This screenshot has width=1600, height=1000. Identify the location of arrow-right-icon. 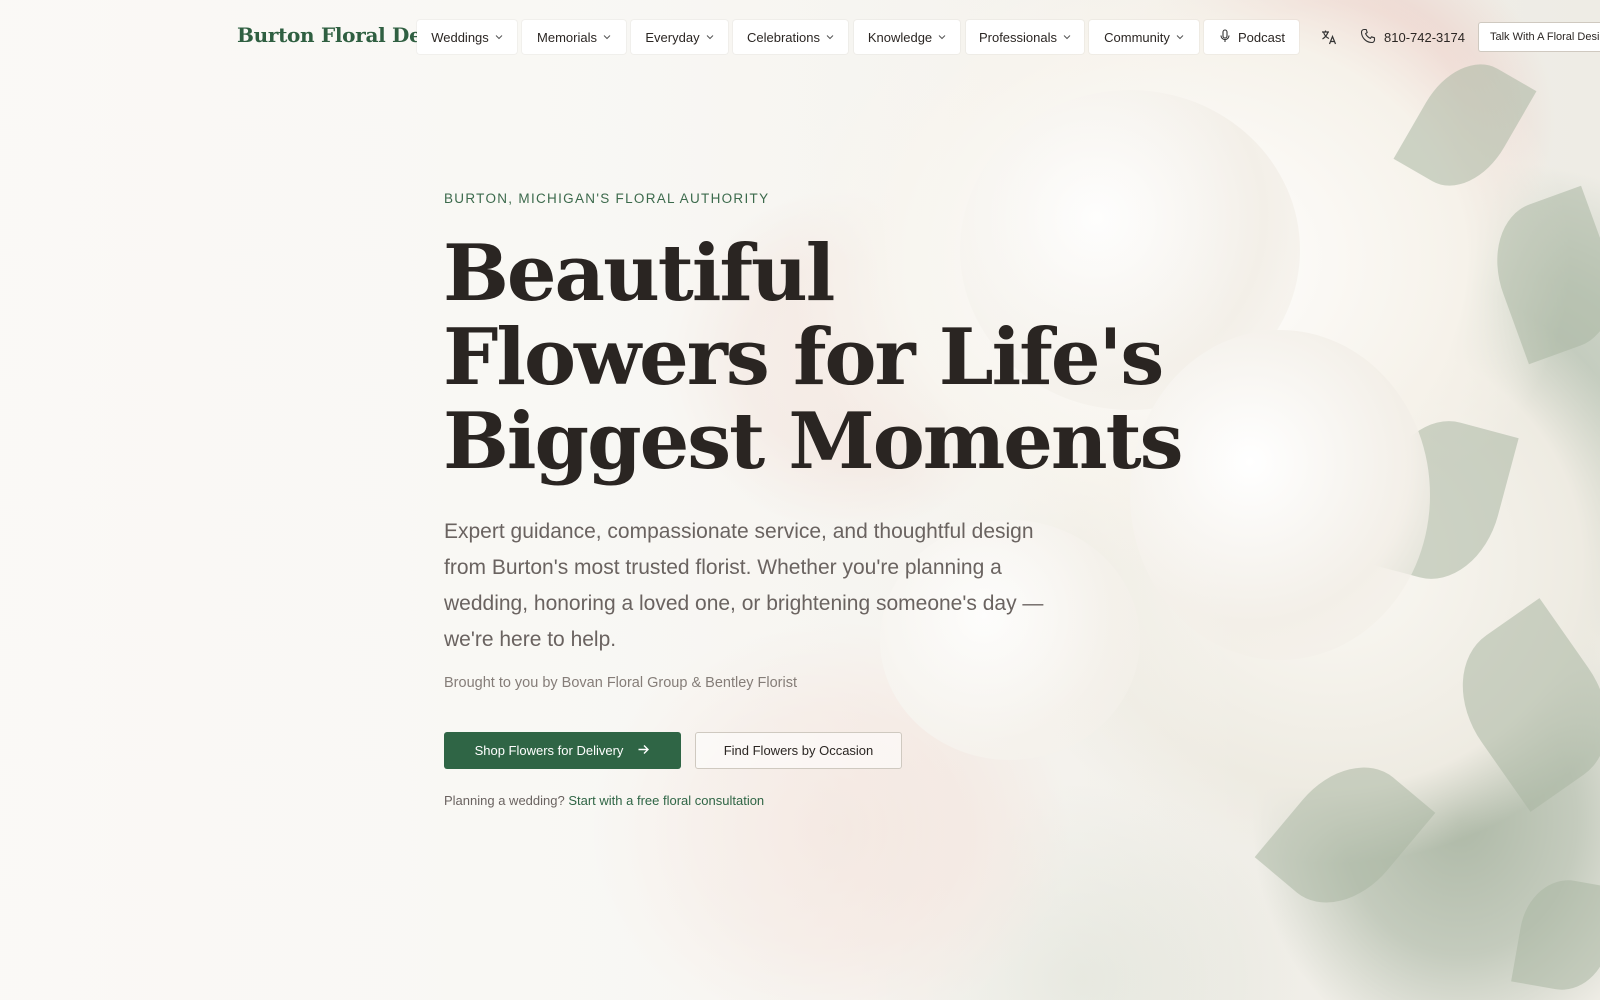
(643, 751).